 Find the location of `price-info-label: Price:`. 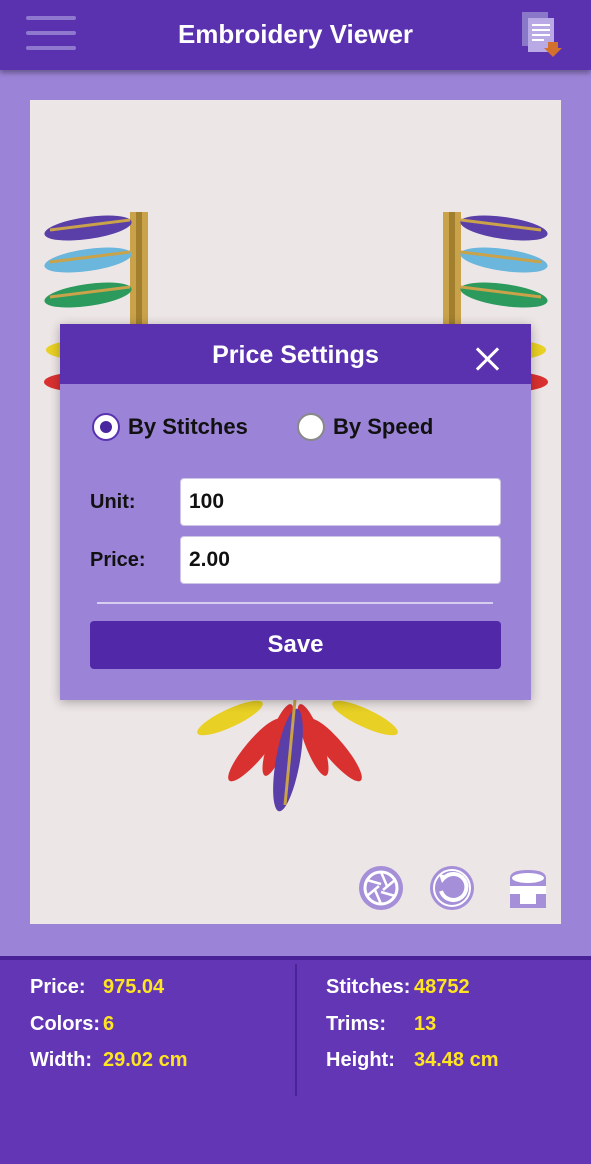

price-info-label: Price: is located at coordinates (58, 987).